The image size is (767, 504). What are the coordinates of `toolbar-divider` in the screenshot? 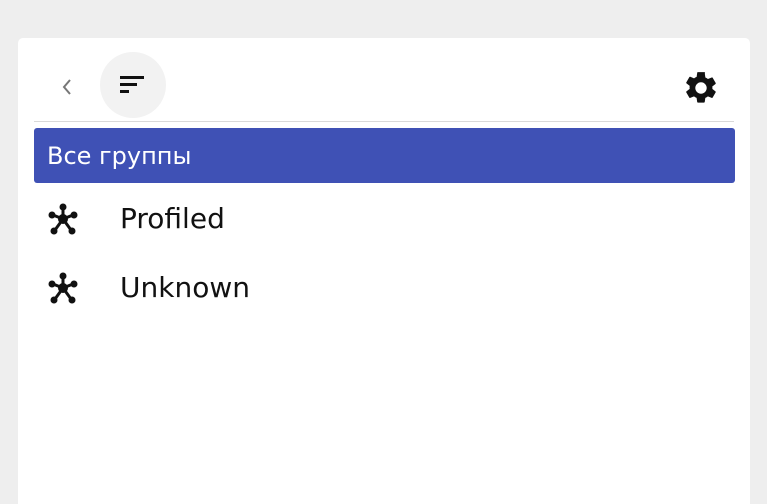 It's located at (384, 121).